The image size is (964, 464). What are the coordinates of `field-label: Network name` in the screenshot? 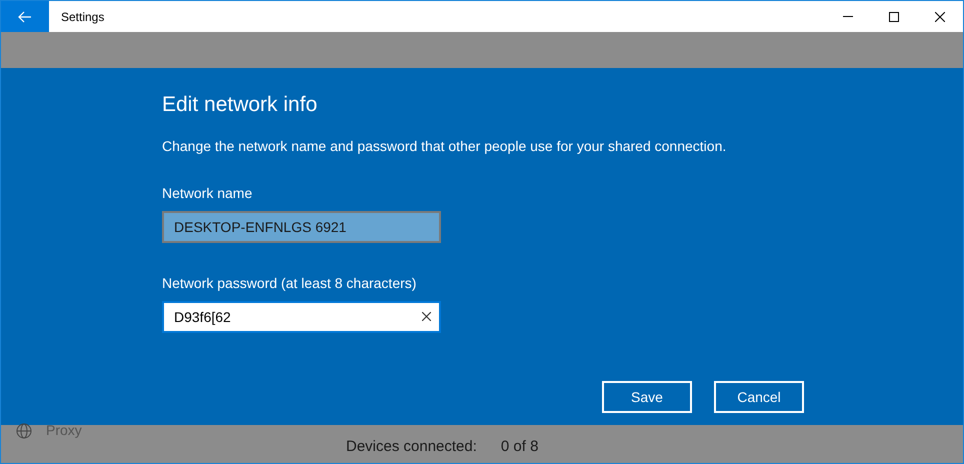 It's located at (207, 193).